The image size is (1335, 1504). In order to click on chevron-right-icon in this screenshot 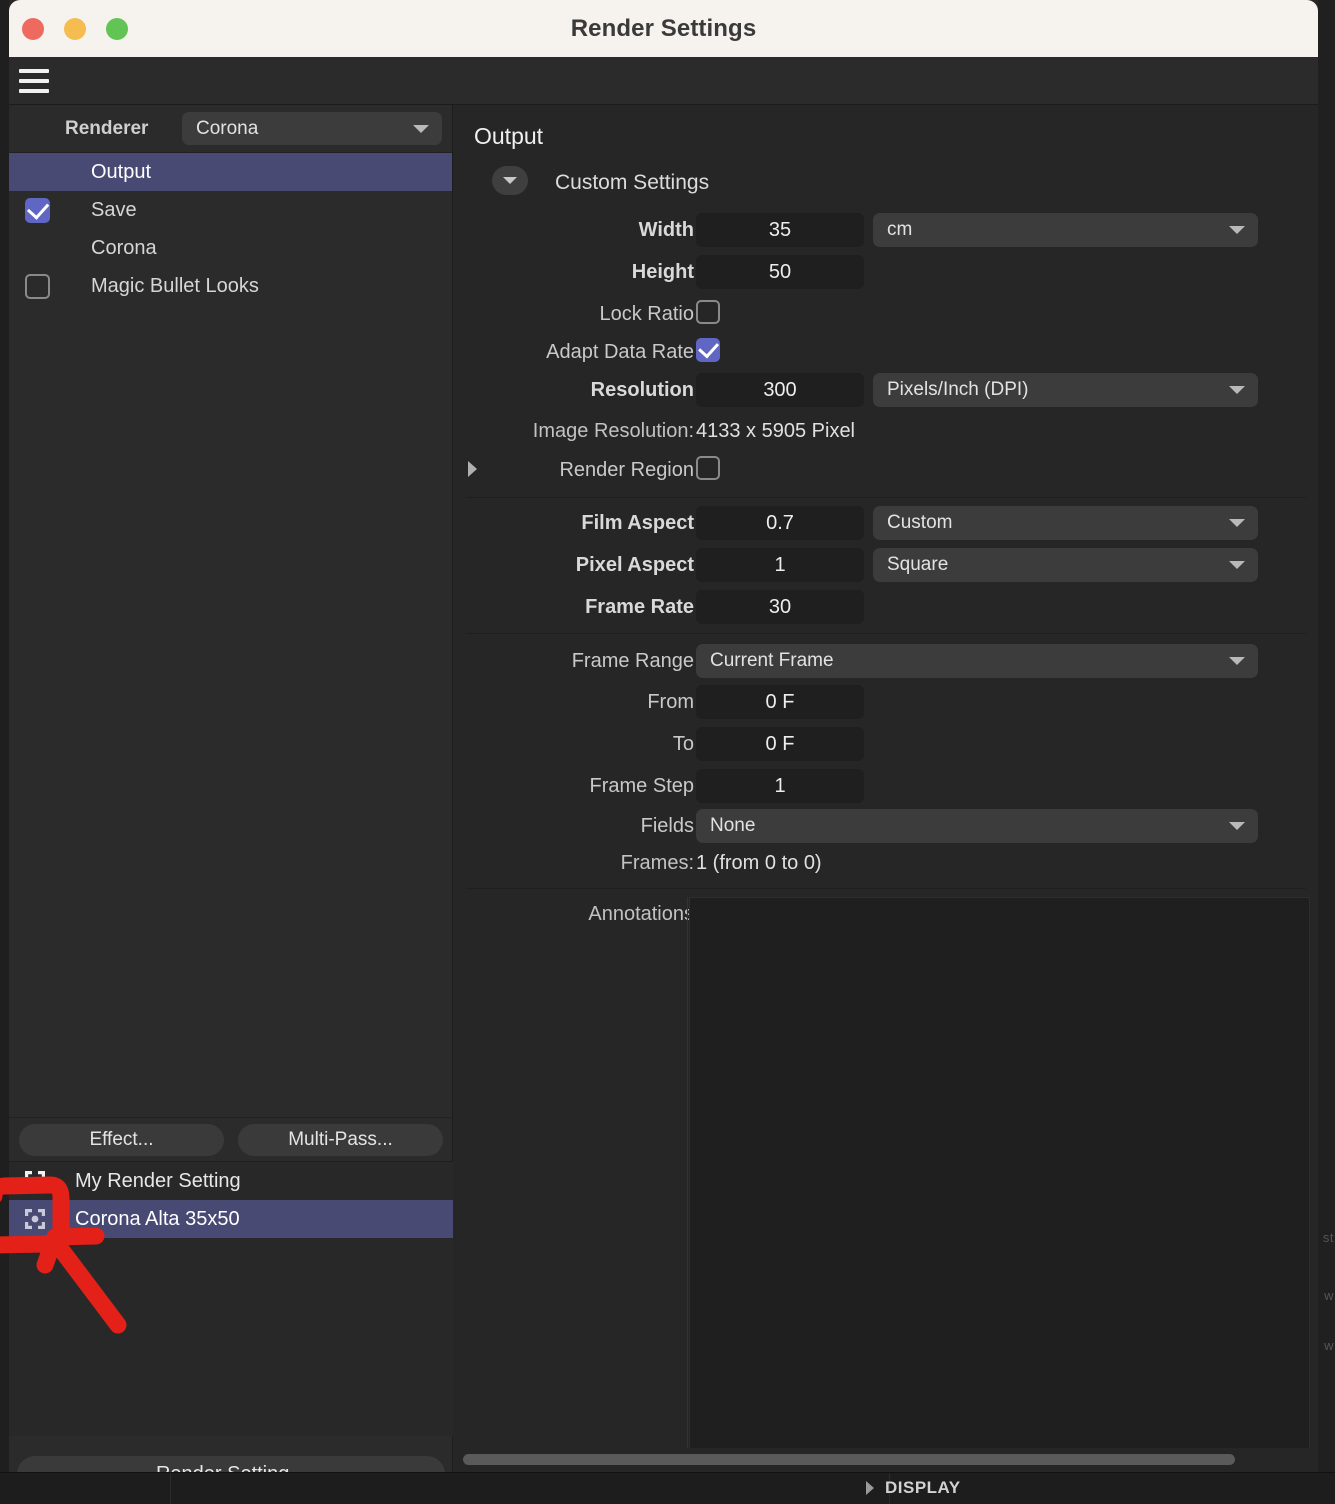, I will do `click(870, 1488)`.